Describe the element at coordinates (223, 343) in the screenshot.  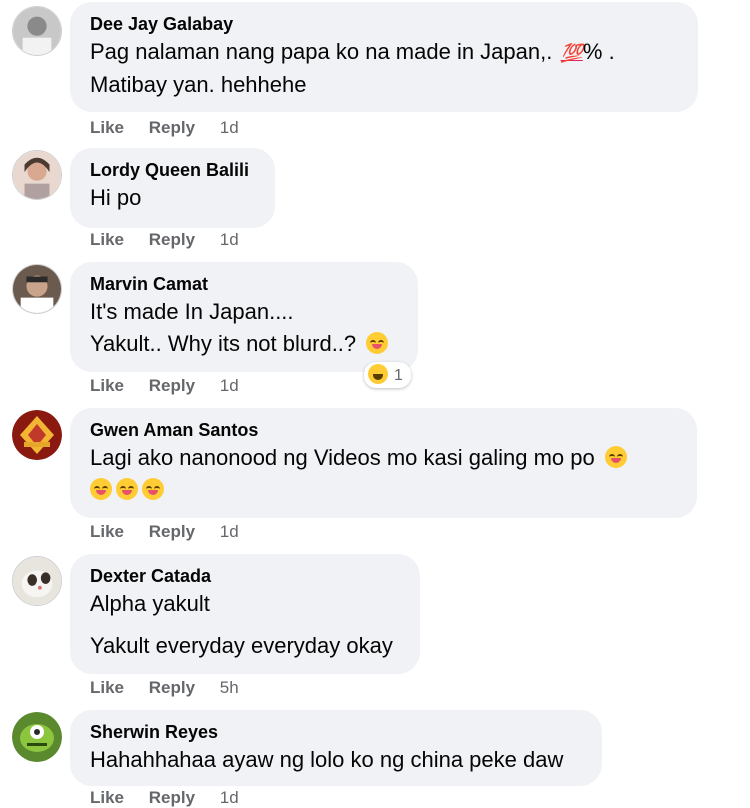
I see `comment-text-line: Yakult.. Why its not blurd..?` at that location.